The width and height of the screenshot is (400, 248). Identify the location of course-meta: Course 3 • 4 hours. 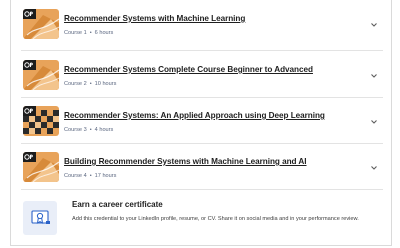
(88, 130).